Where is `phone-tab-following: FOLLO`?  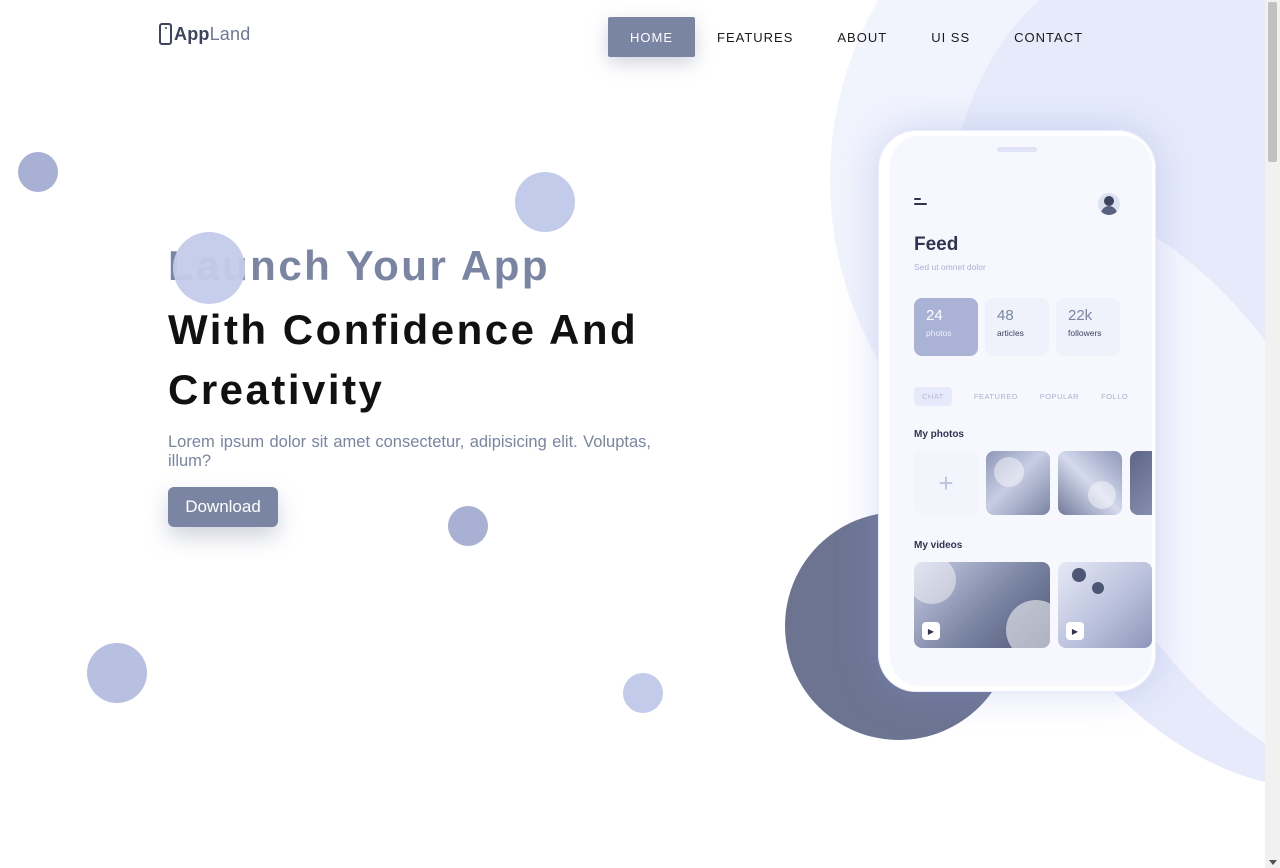
phone-tab-following: FOLLO is located at coordinates (1115, 396).